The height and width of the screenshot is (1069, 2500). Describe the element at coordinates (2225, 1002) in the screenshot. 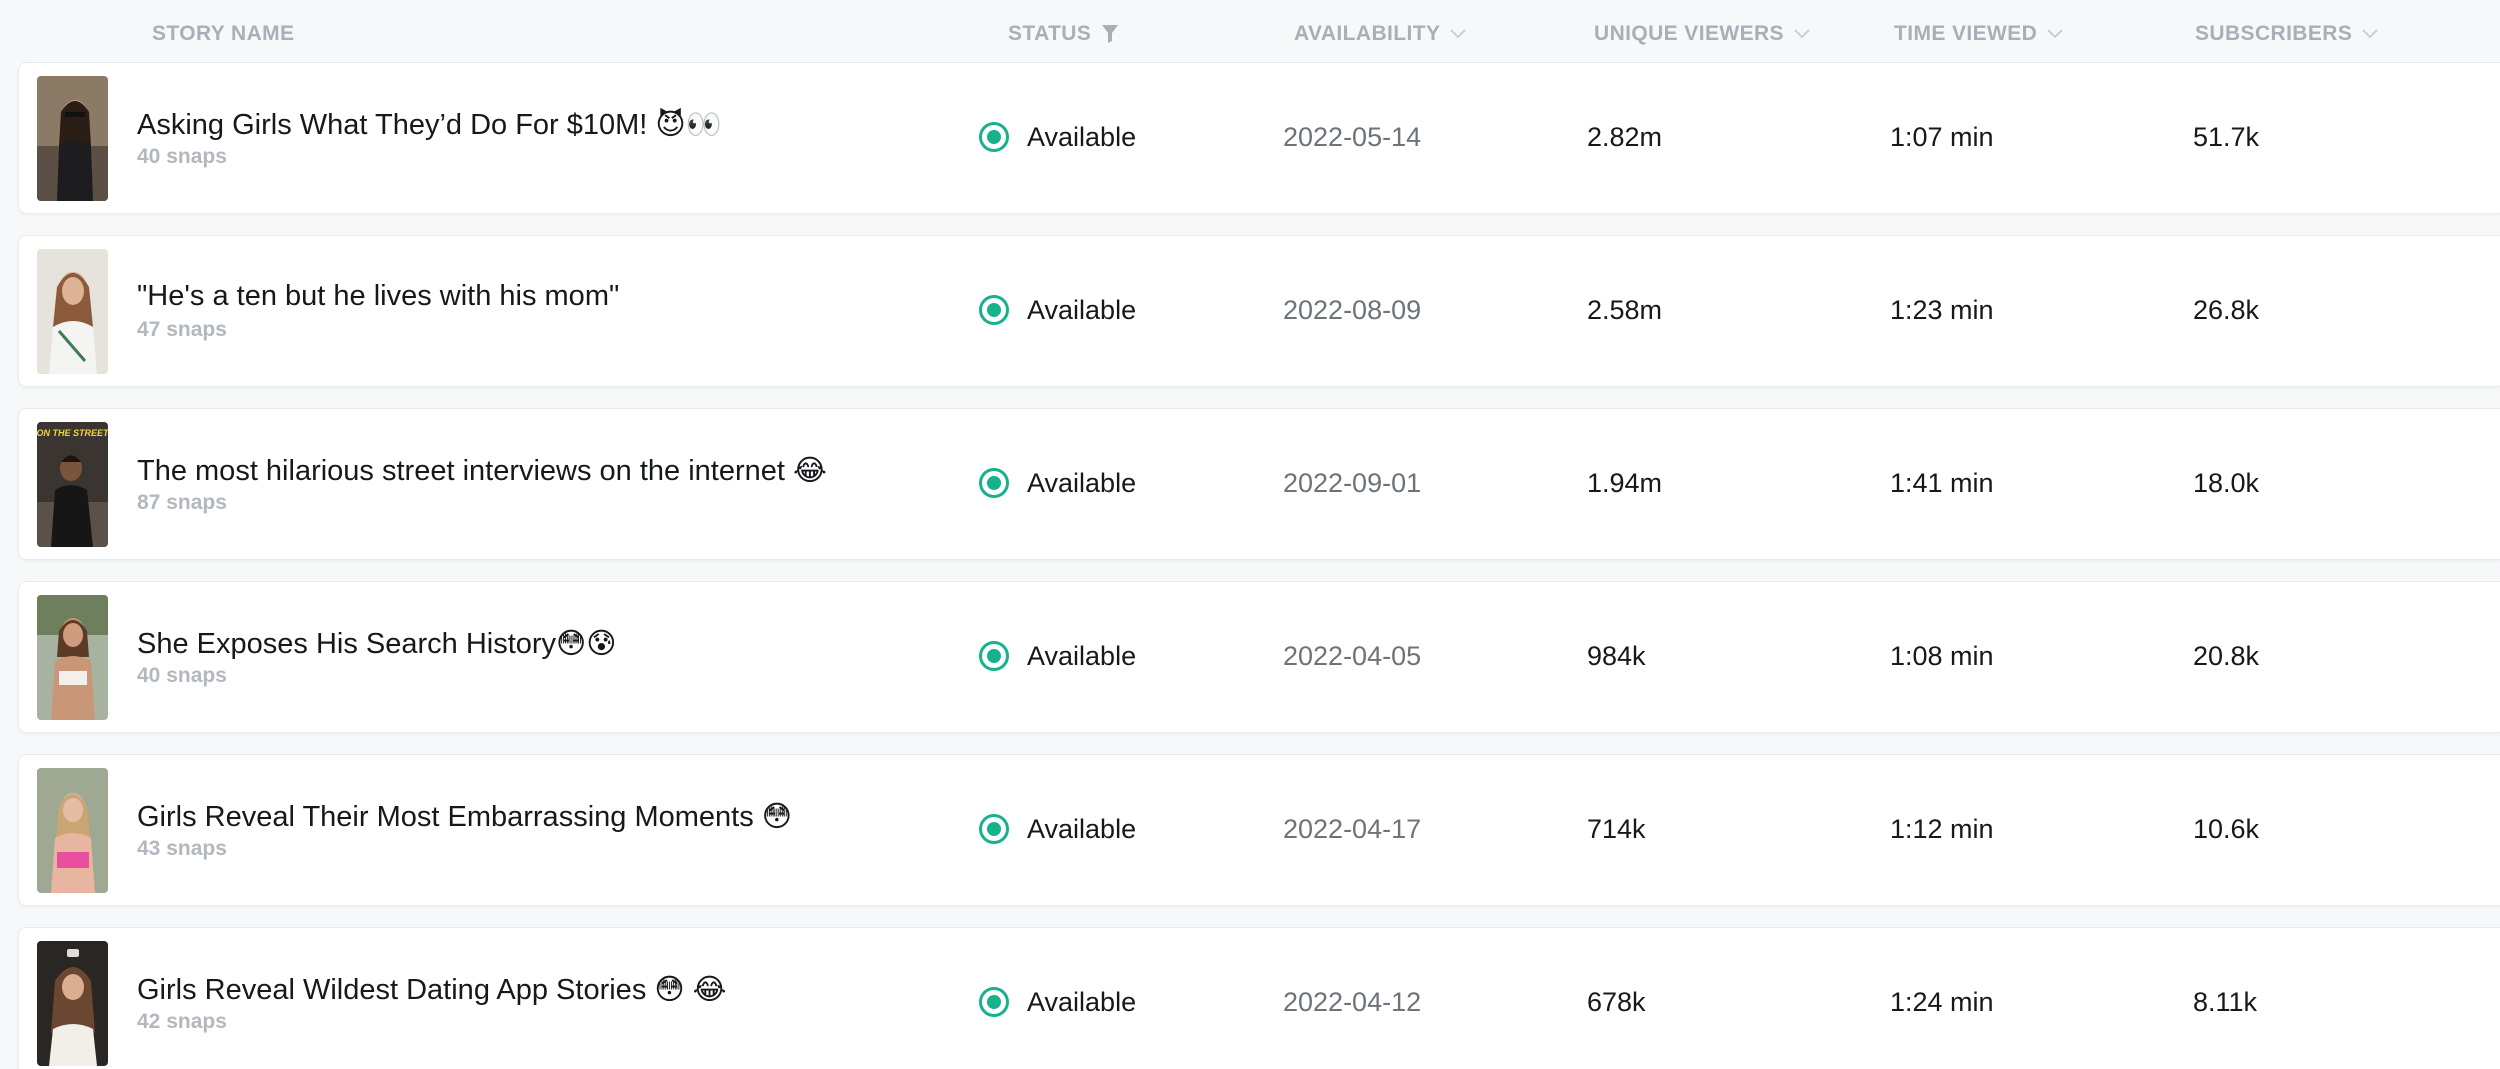

I see `subscribers-value: 8.11k` at that location.